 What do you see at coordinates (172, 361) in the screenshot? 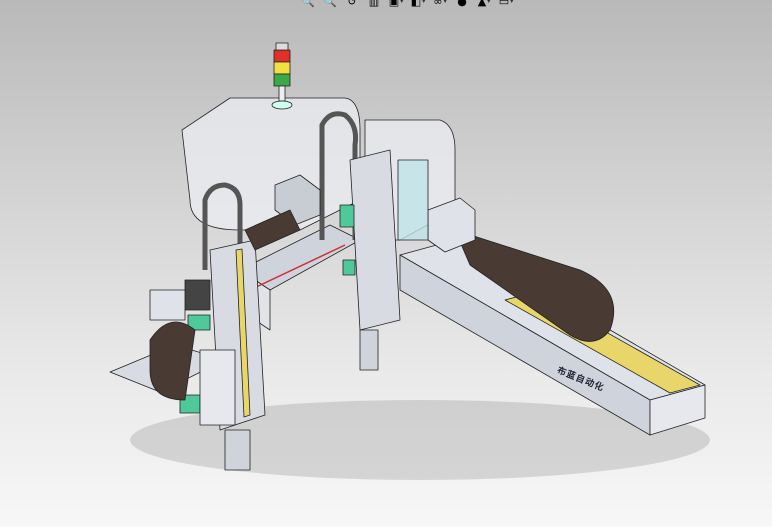
I see `left-belt` at bounding box center [172, 361].